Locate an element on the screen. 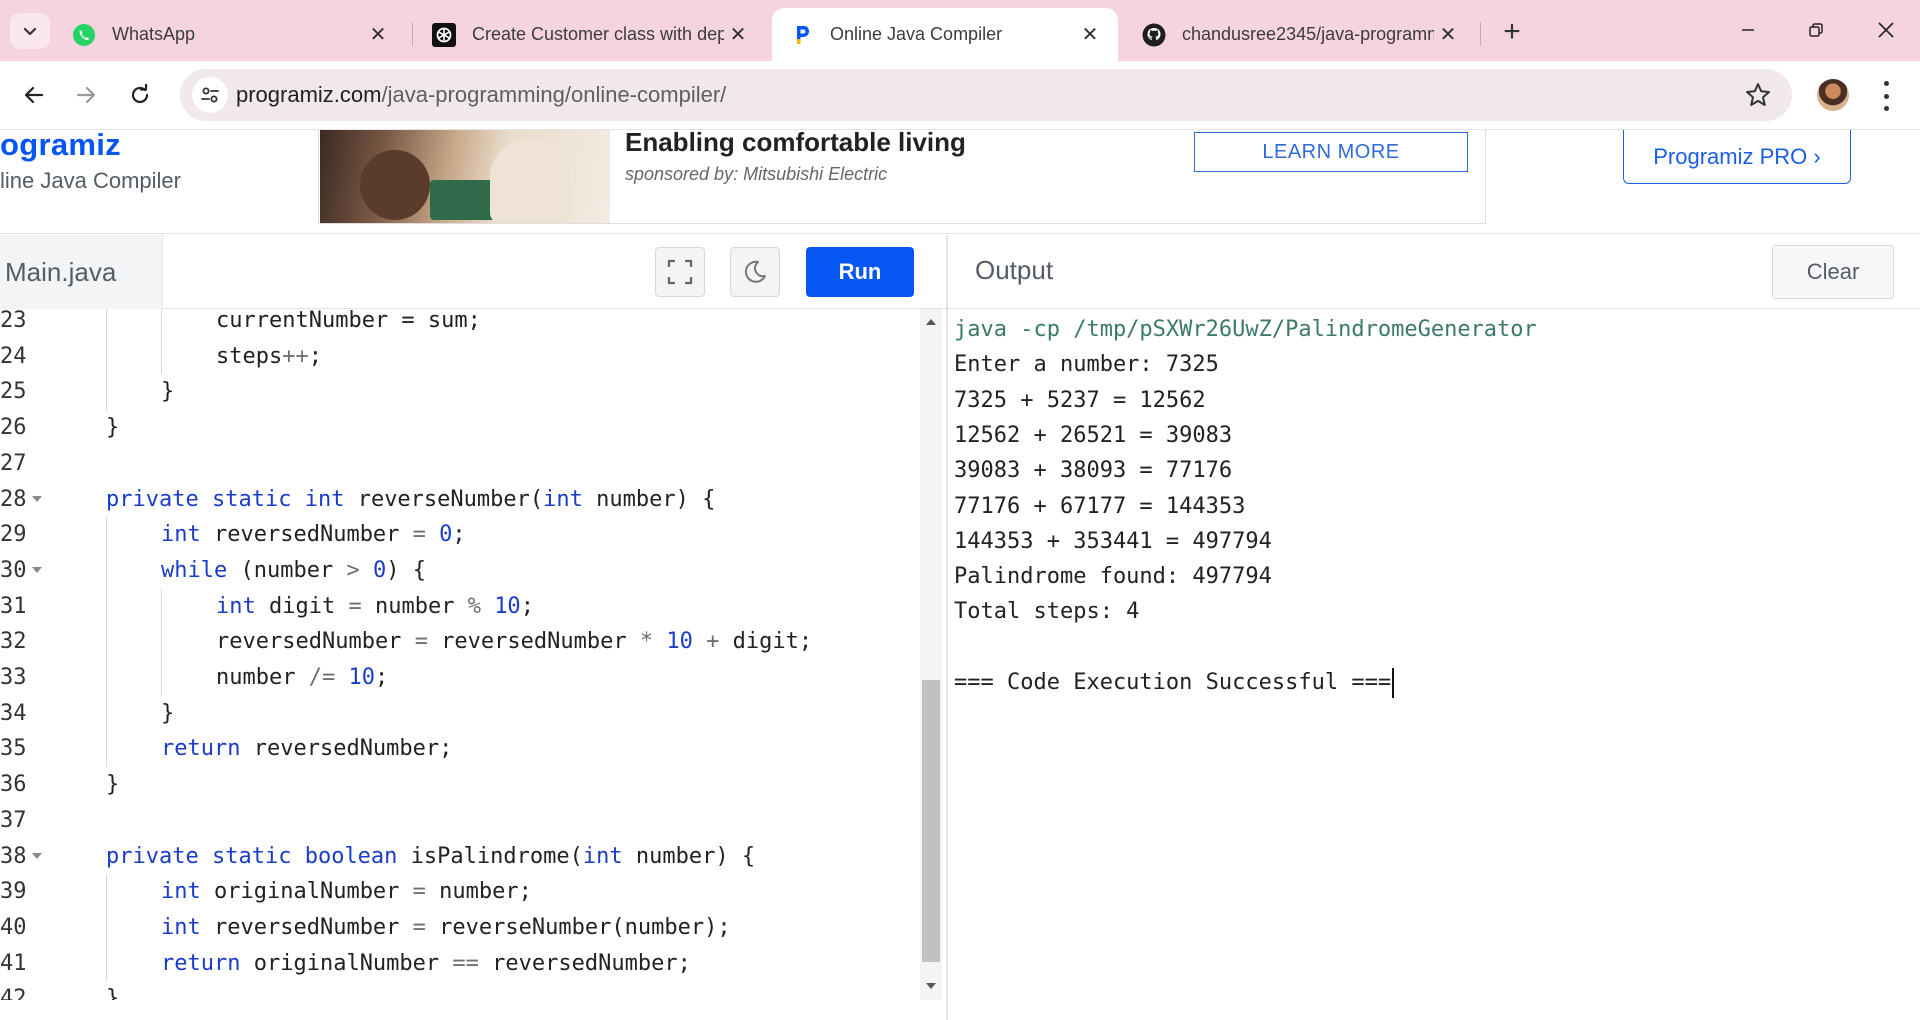 The width and height of the screenshot is (1920, 1020). restore-icon is located at coordinates (1816, 30).